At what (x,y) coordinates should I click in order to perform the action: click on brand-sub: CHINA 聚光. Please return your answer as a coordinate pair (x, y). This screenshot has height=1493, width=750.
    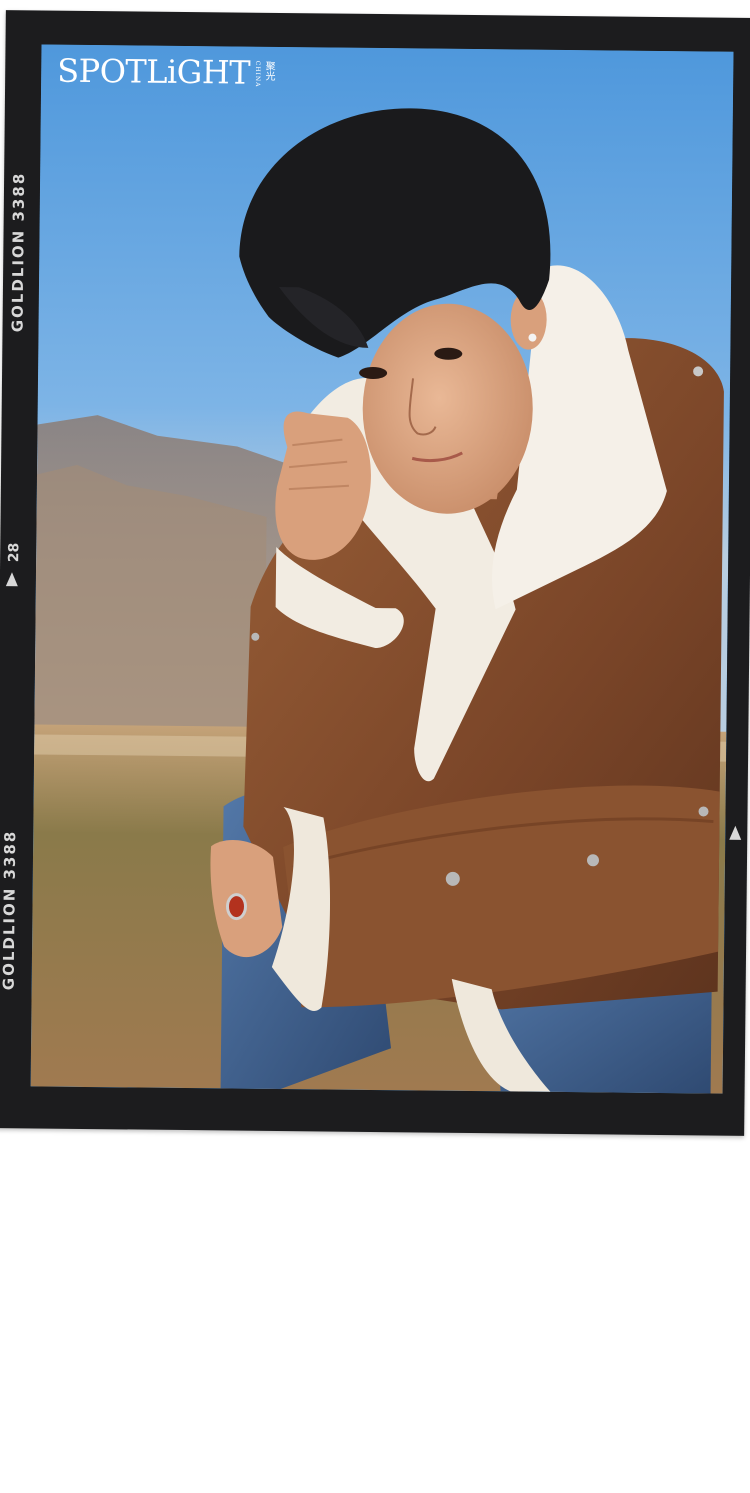
    Looking at the image, I should click on (268, 74).